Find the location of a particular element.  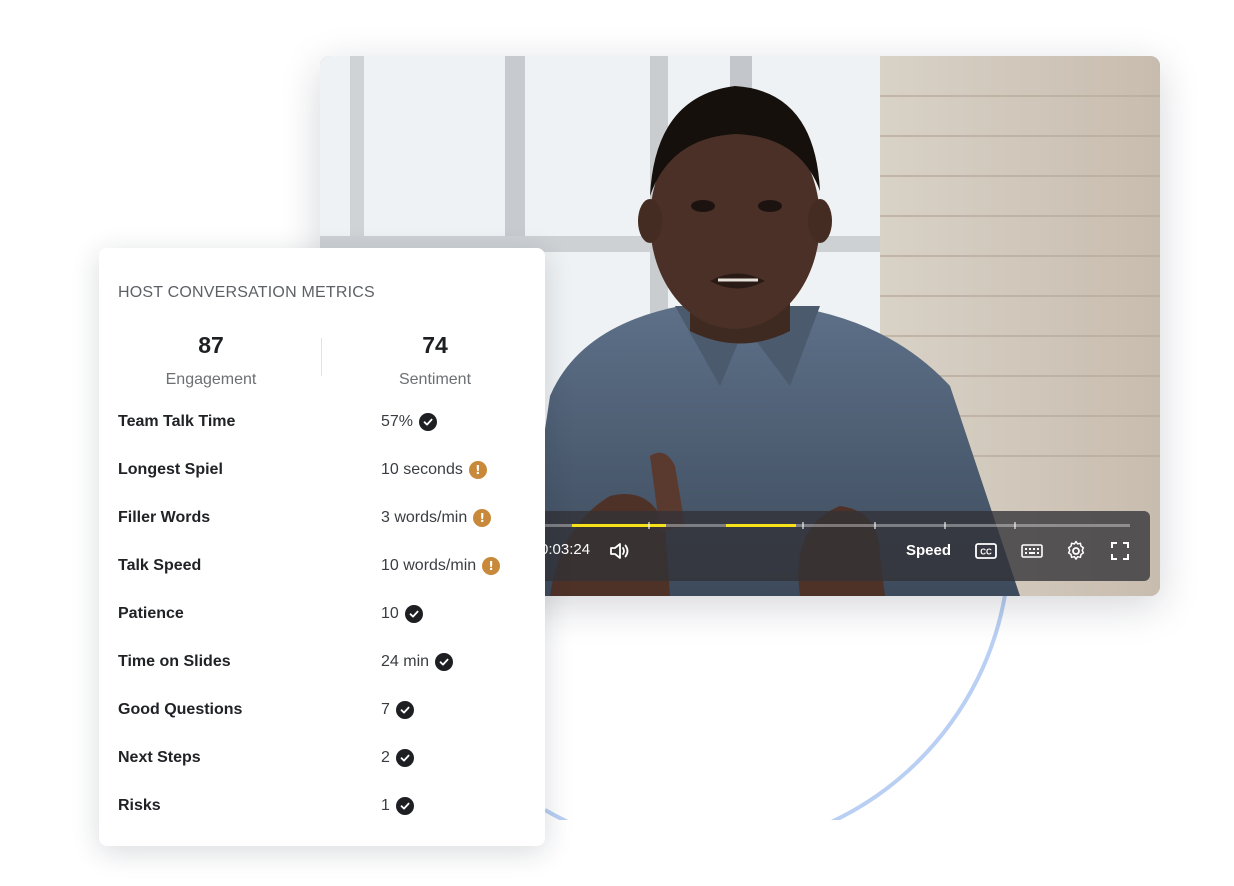

card-title: HOST CONVERSATION METRICS is located at coordinates (246, 292).